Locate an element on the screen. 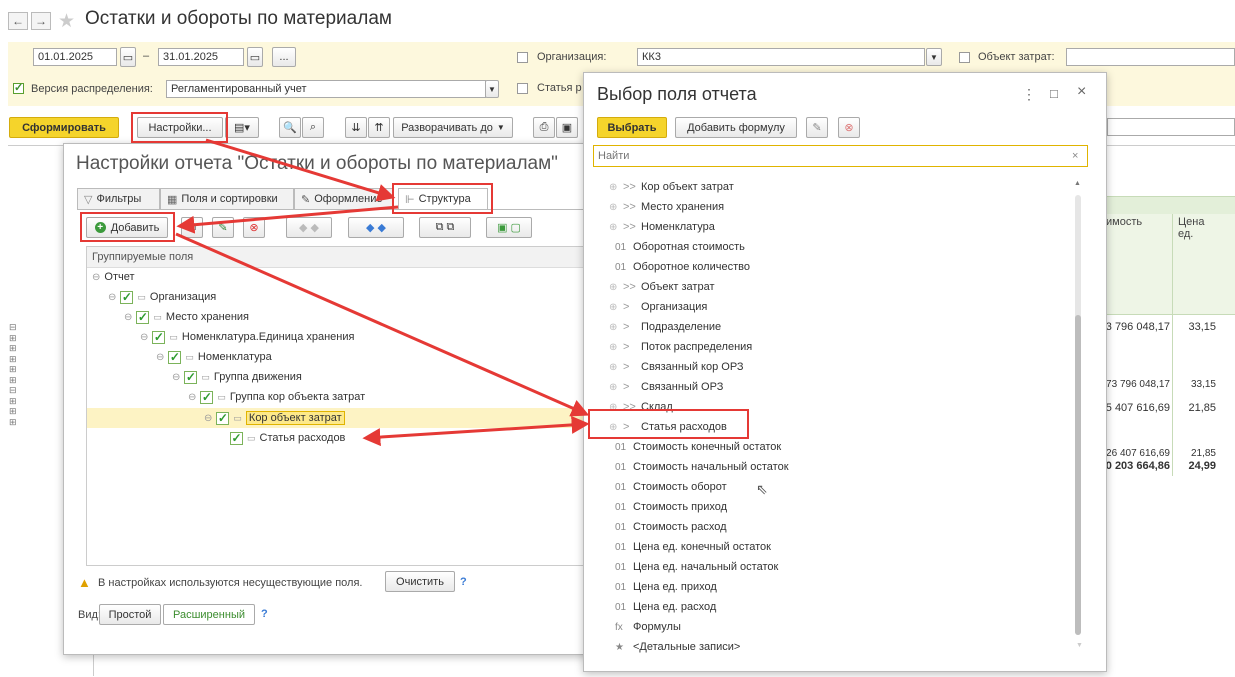  arrow-settings-to-structure is located at coordinates (300, 170).